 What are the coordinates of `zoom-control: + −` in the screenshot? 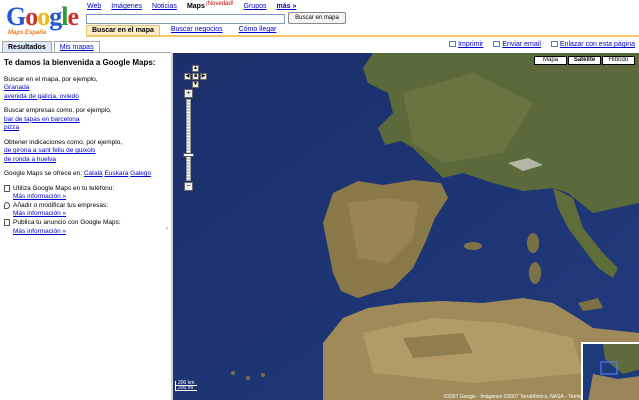 It's located at (188, 141).